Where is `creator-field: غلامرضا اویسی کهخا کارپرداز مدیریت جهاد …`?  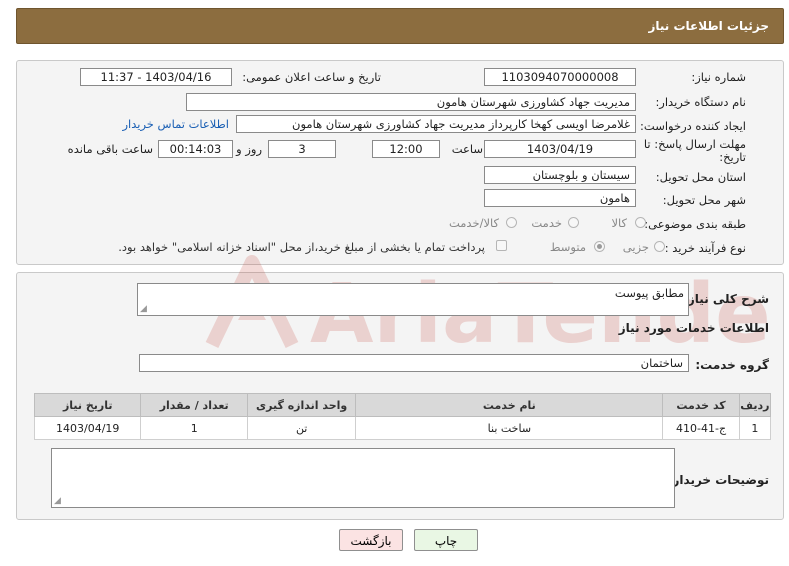
creator-field: غلامرضا اویسی کهخا کارپرداز مدیریت جهاد … is located at coordinates (436, 124).